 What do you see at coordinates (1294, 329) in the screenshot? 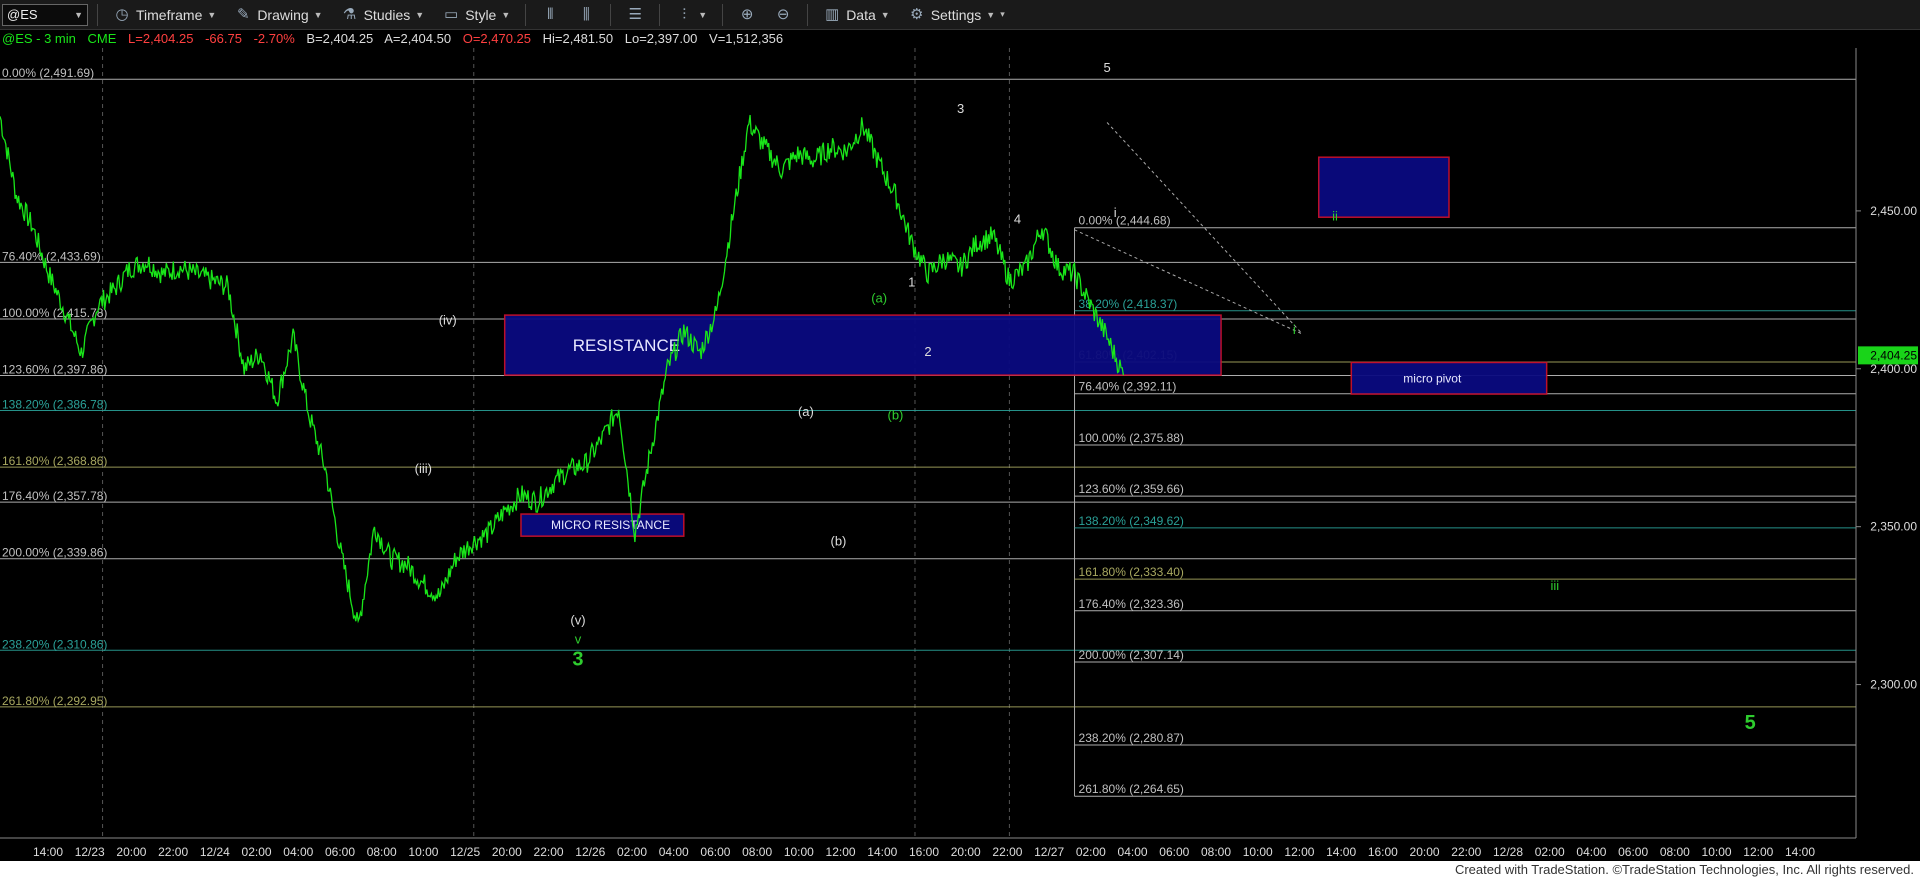
I see `wave-label: i` at bounding box center [1294, 329].